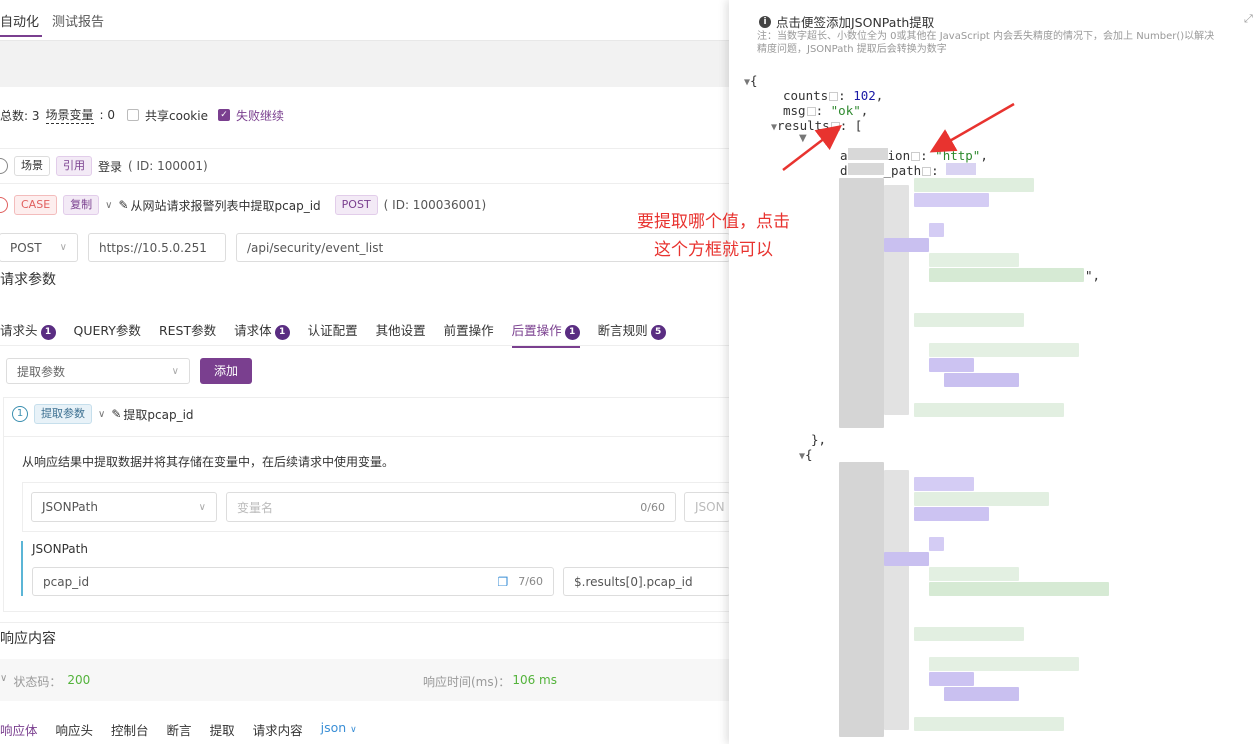 This screenshot has width=1259, height=744. What do you see at coordinates (81, 205) in the screenshot?
I see `copy-tag: 复制` at bounding box center [81, 205].